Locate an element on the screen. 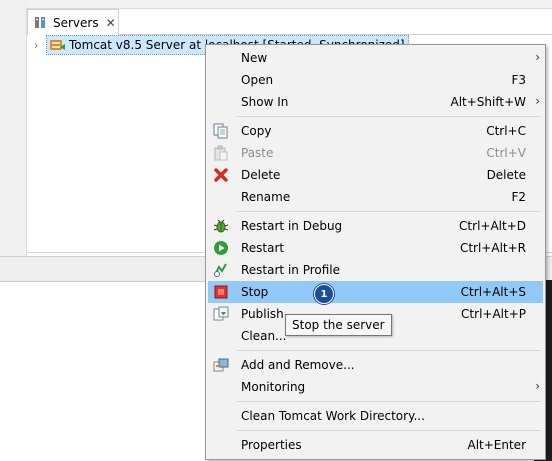  menu-label: Monitoring is located at coordinates (273, 387).